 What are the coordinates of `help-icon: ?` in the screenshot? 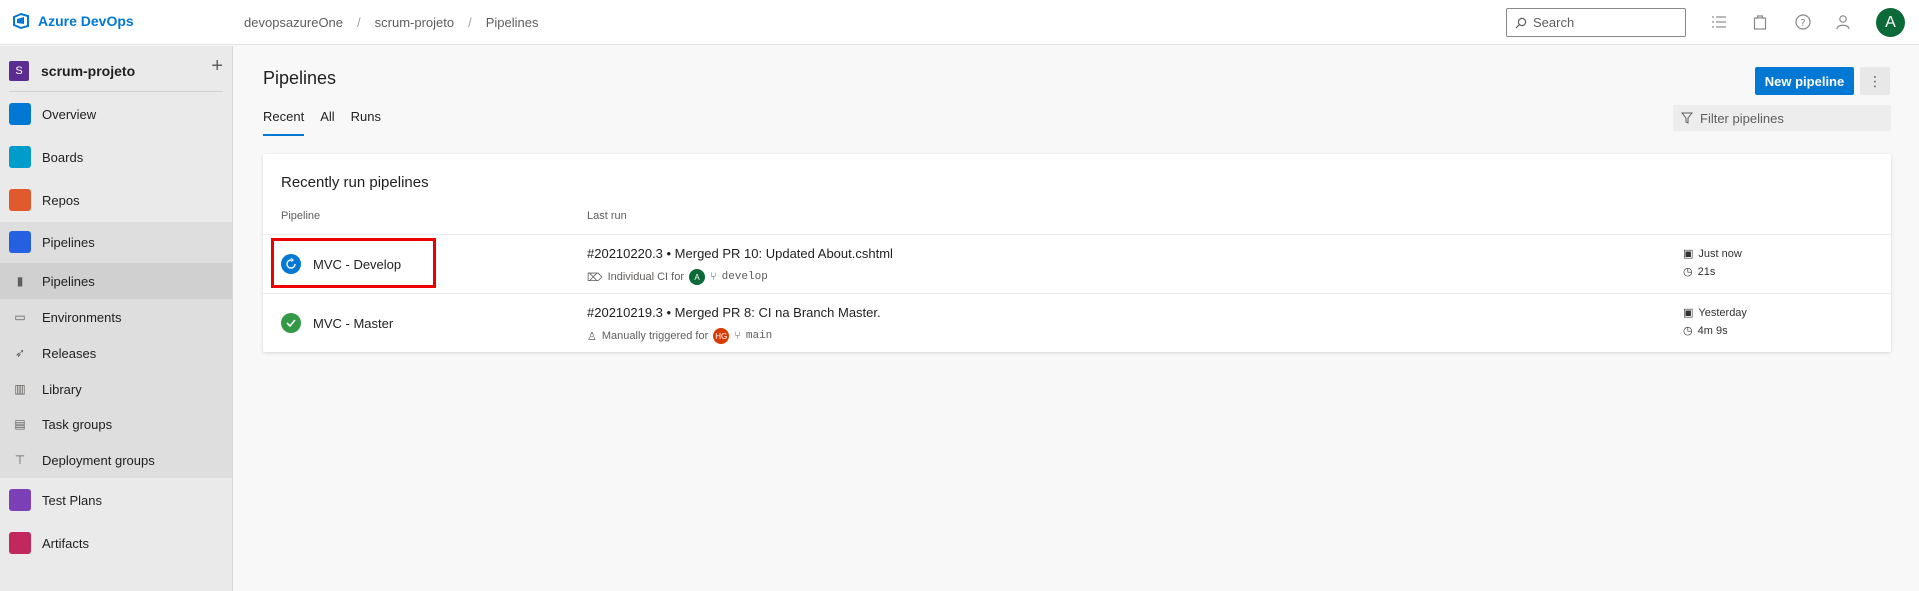 It's located at (1803, 22).